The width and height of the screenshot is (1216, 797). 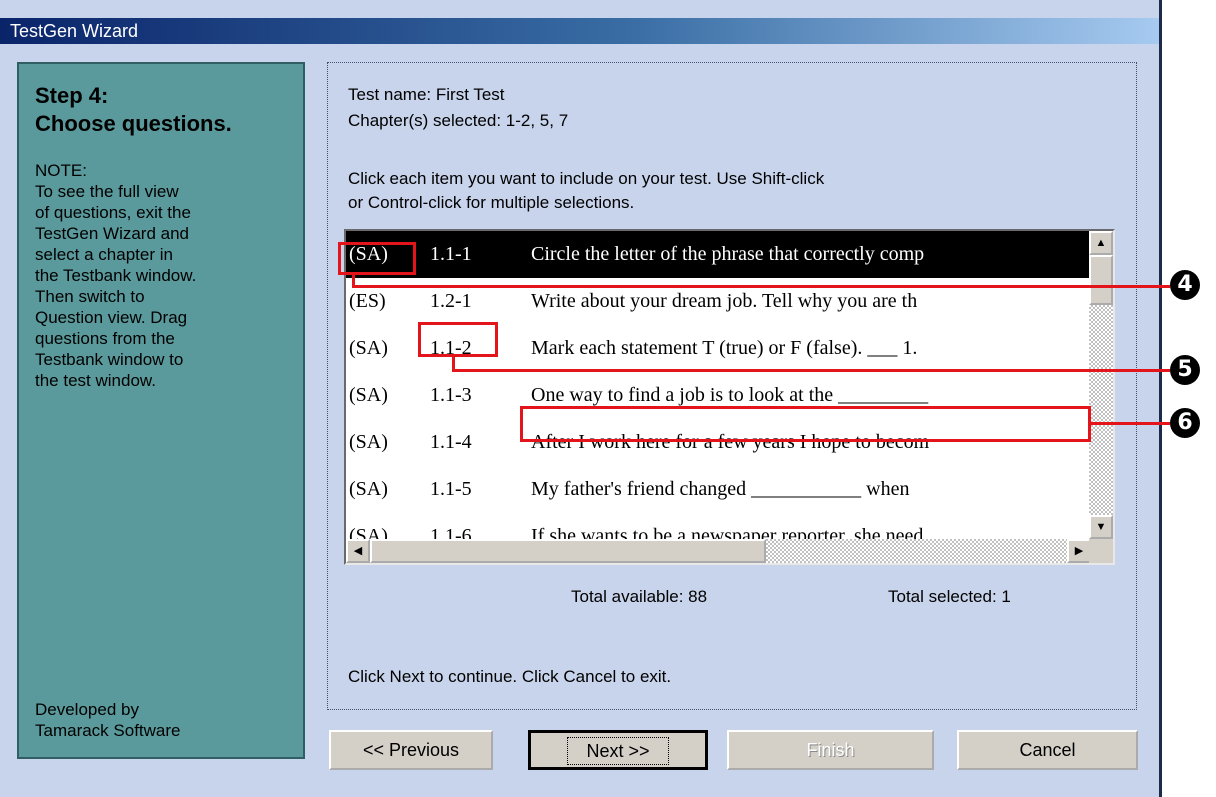 I want to click on note-line: the test window., so click(x=95, y=380).